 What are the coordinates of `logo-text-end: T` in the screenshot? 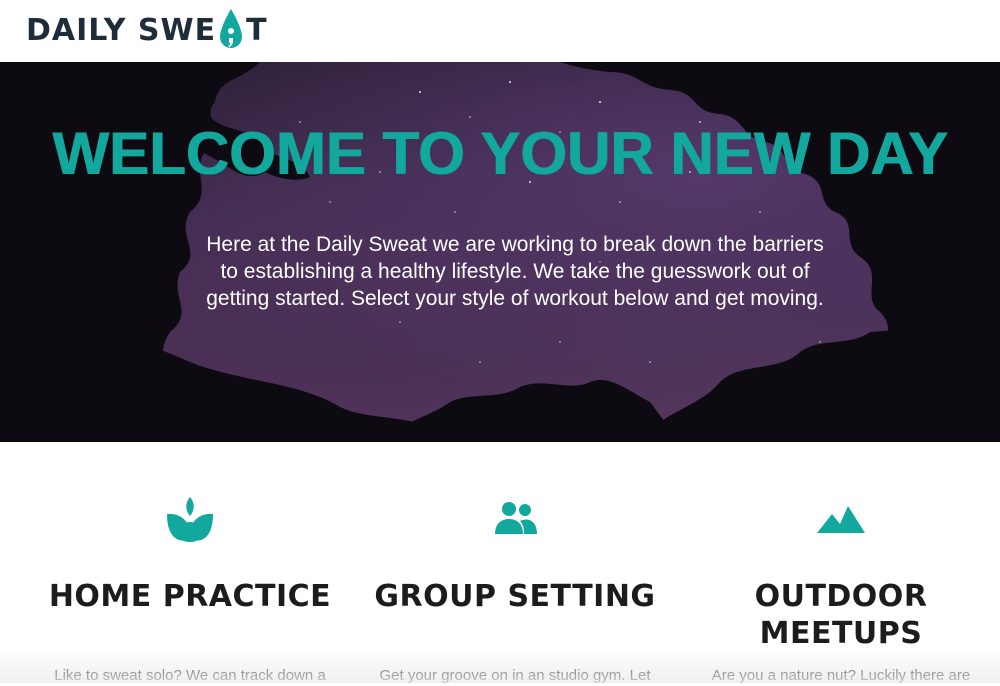 It's located at (257, 30).